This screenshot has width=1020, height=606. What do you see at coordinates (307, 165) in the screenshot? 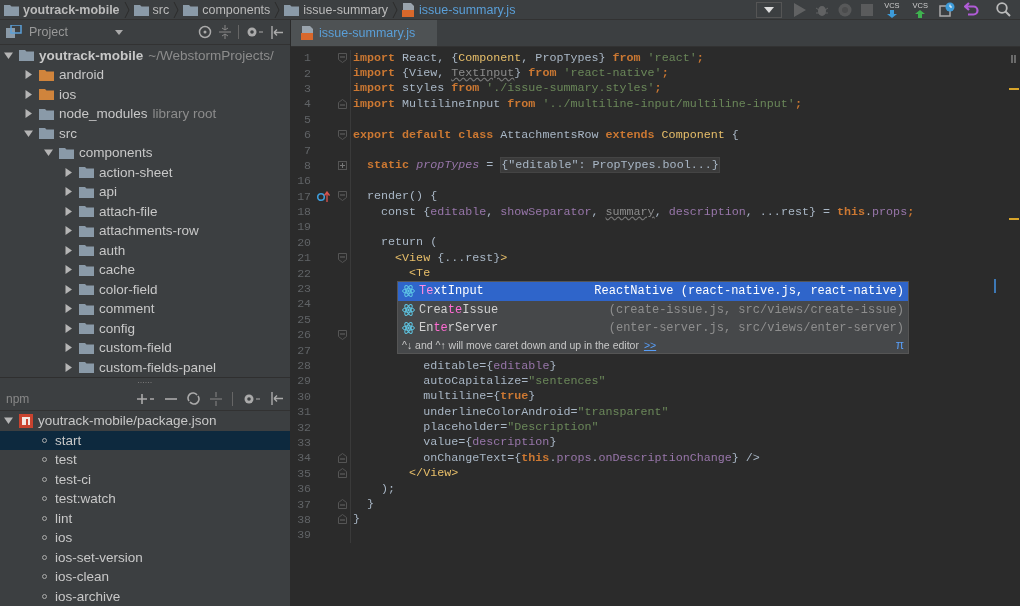
I see `line-number: 8` at bounding box center [307, 165].